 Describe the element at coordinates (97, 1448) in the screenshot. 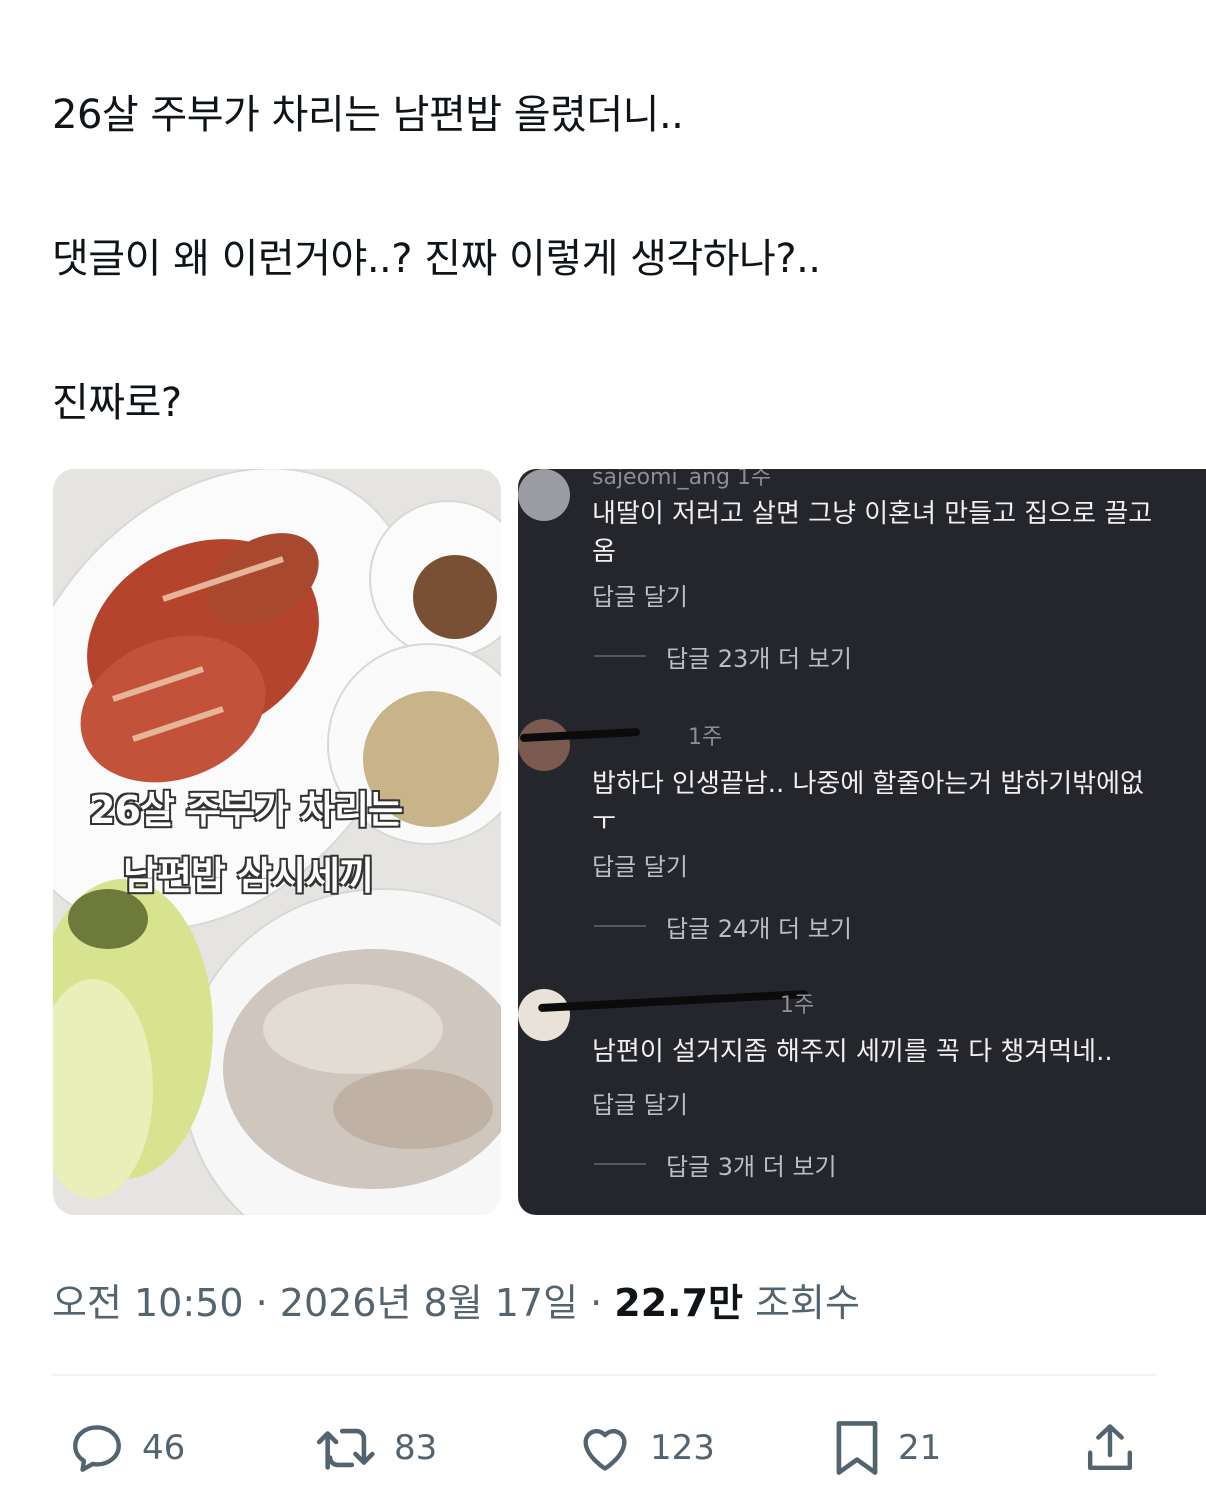

I see `reply-icon` at that location.